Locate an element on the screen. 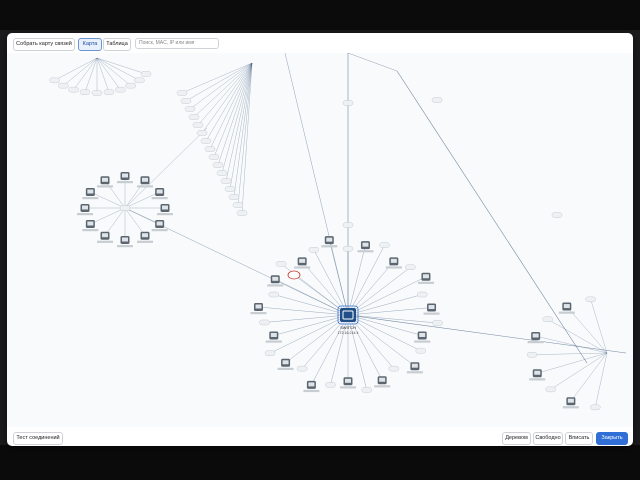 The width and height of the screenshot is (640, 480). background-top-bar is located at coordinates (320, 15).